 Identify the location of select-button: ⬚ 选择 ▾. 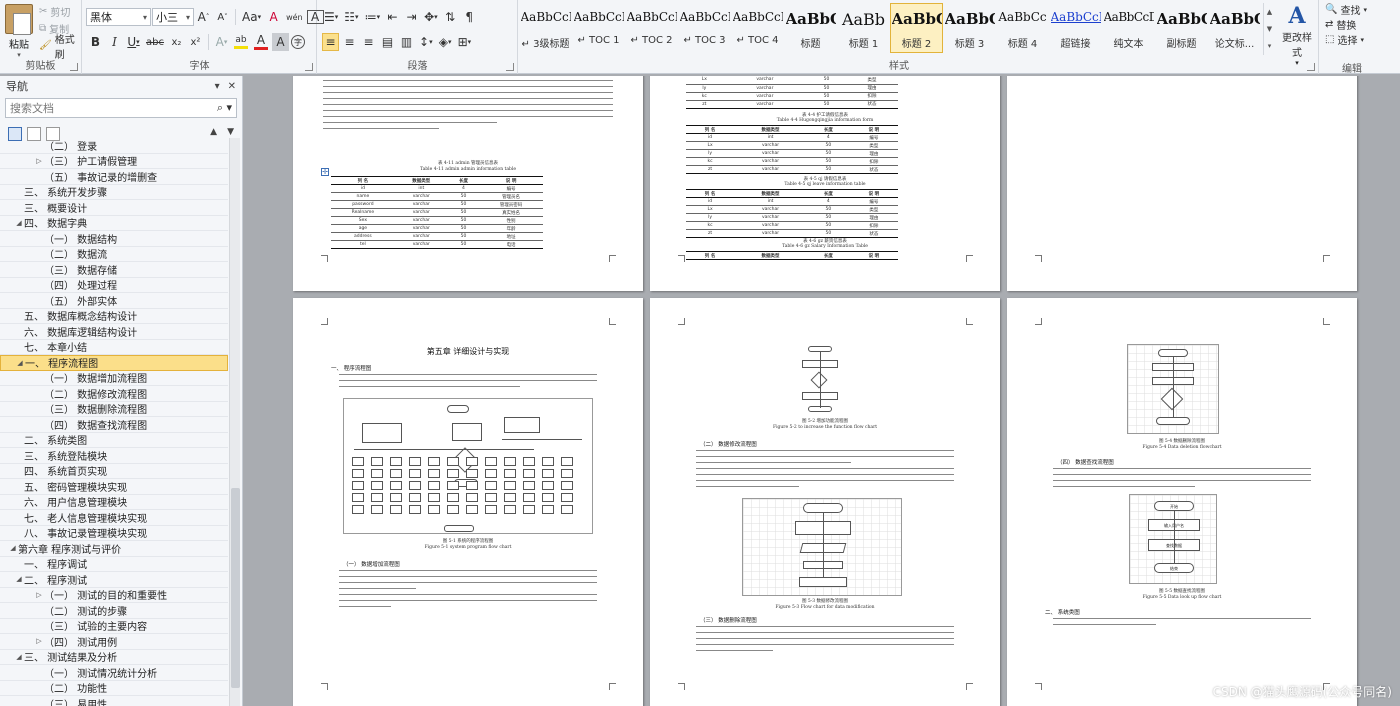
(1359, 39).